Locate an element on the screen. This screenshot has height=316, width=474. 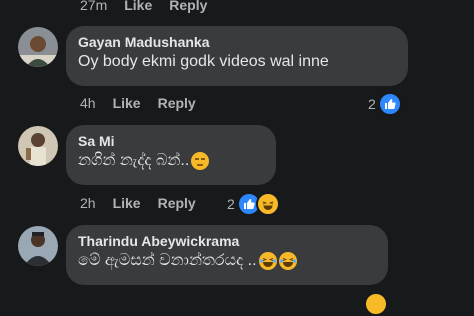
comment-author: Tharindu Abeywickrama is located at coordinates (227, 241).